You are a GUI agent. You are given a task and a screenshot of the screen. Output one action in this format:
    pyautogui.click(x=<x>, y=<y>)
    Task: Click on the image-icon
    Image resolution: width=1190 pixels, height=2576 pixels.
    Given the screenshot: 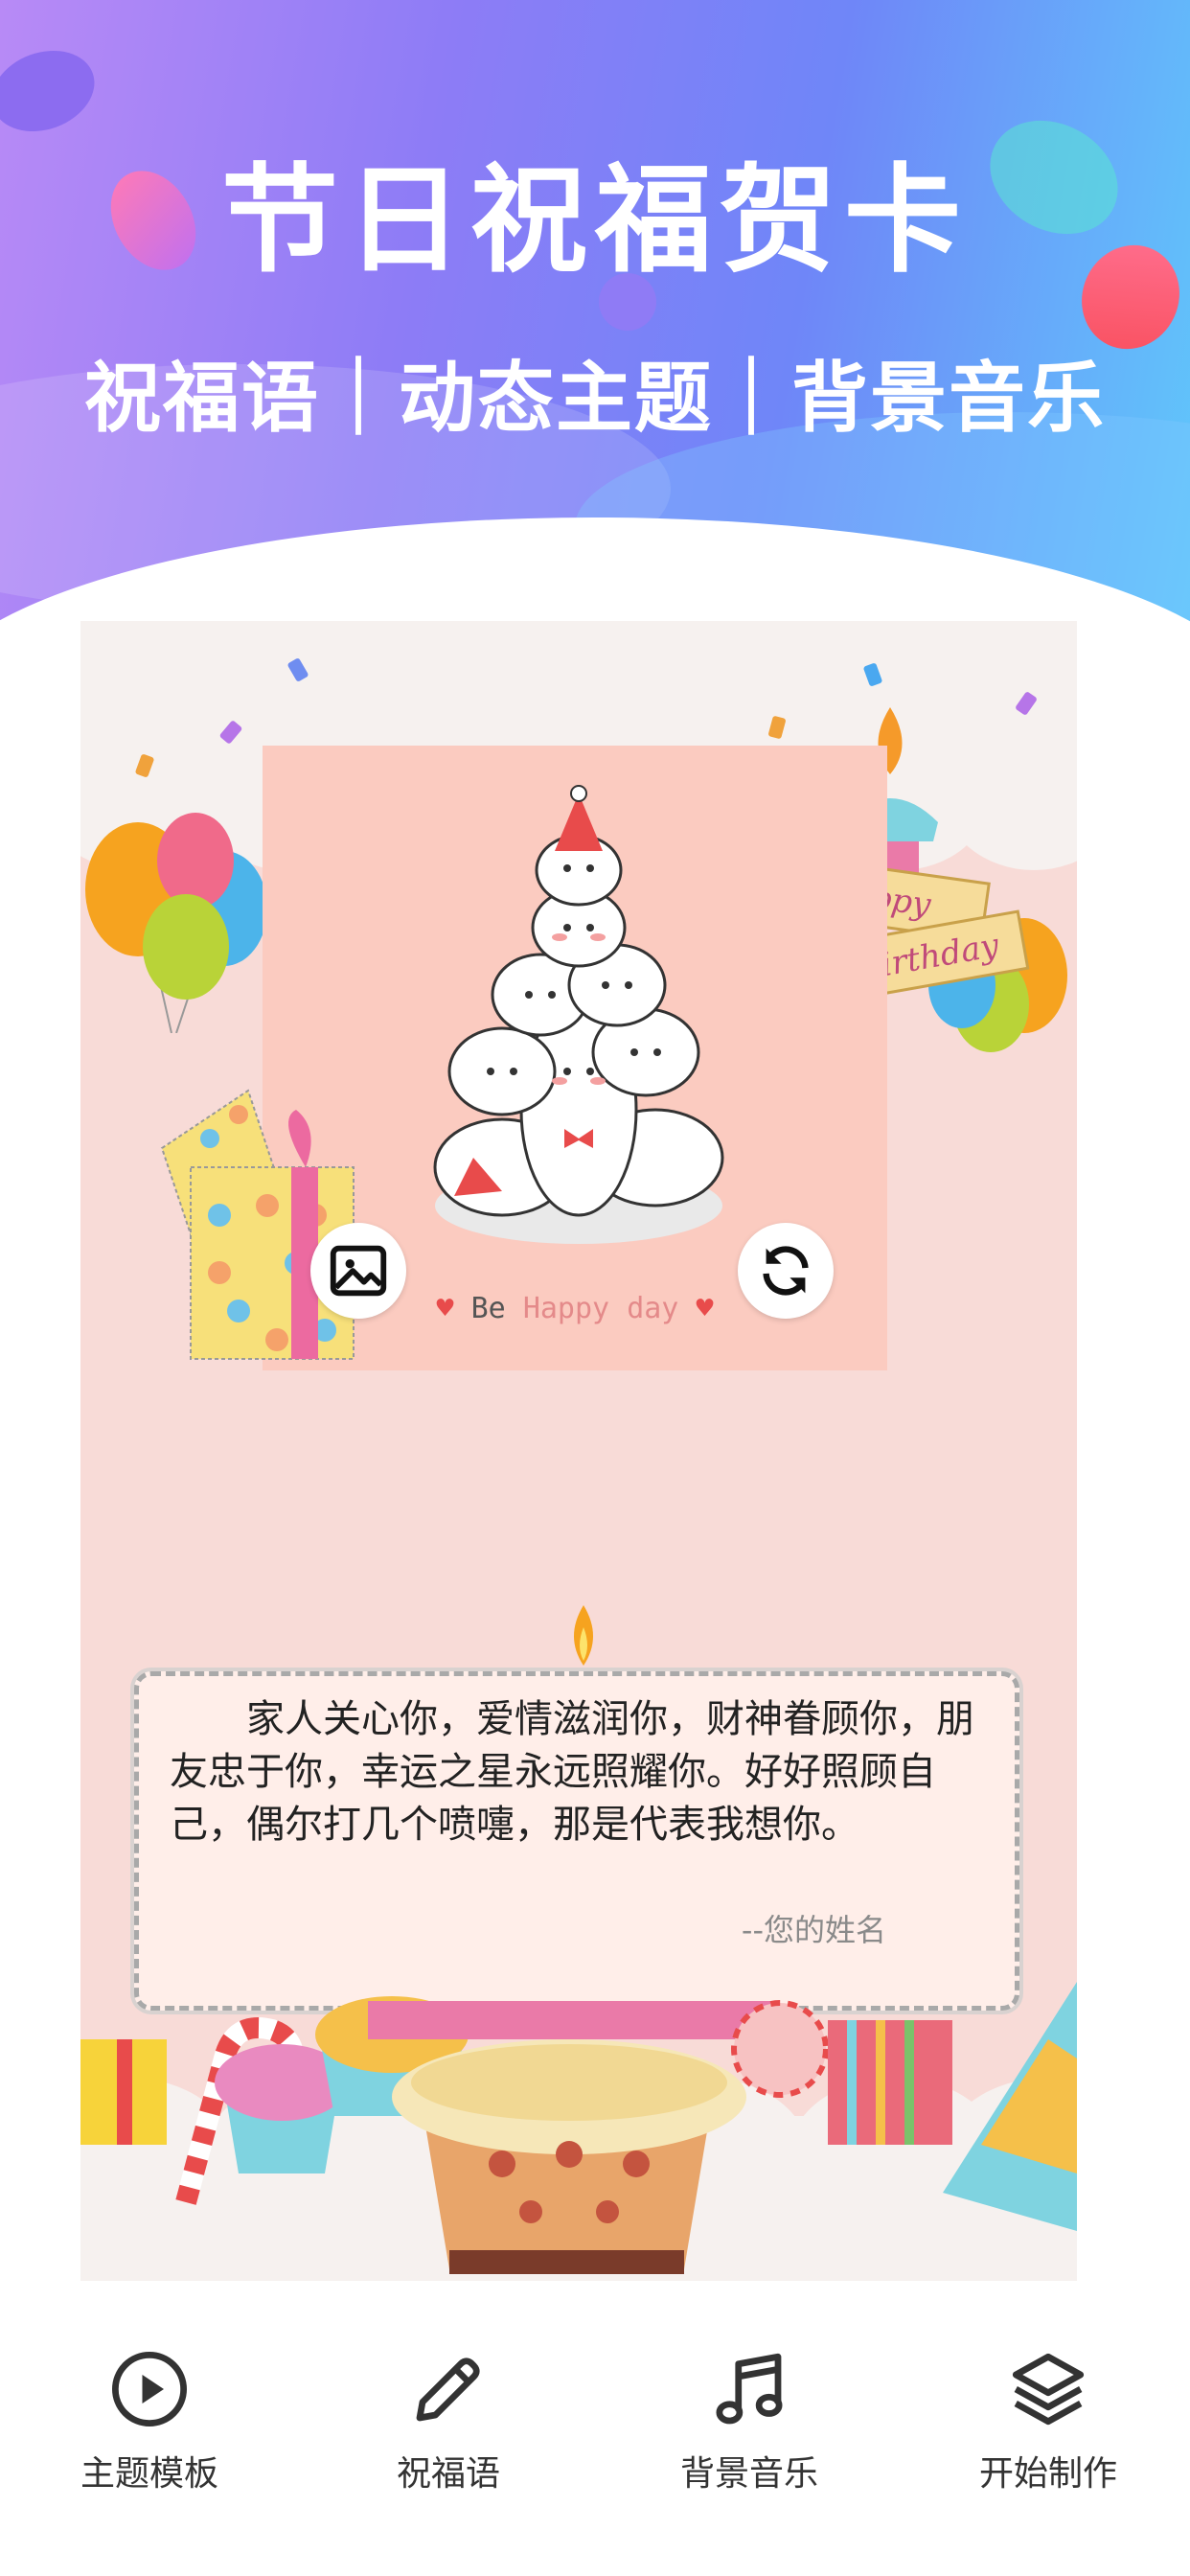 What is the action you would take?
    pyautogui.click(x=358, y=1271)
    